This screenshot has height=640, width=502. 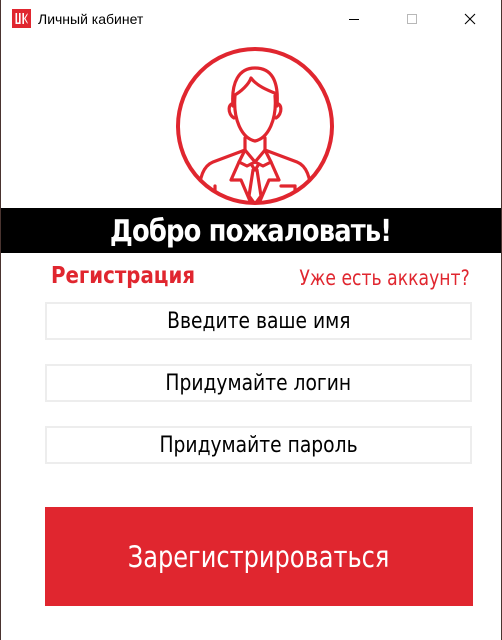 I want to click on name-input: Введите ваше имя, so click(x=258, y=321).